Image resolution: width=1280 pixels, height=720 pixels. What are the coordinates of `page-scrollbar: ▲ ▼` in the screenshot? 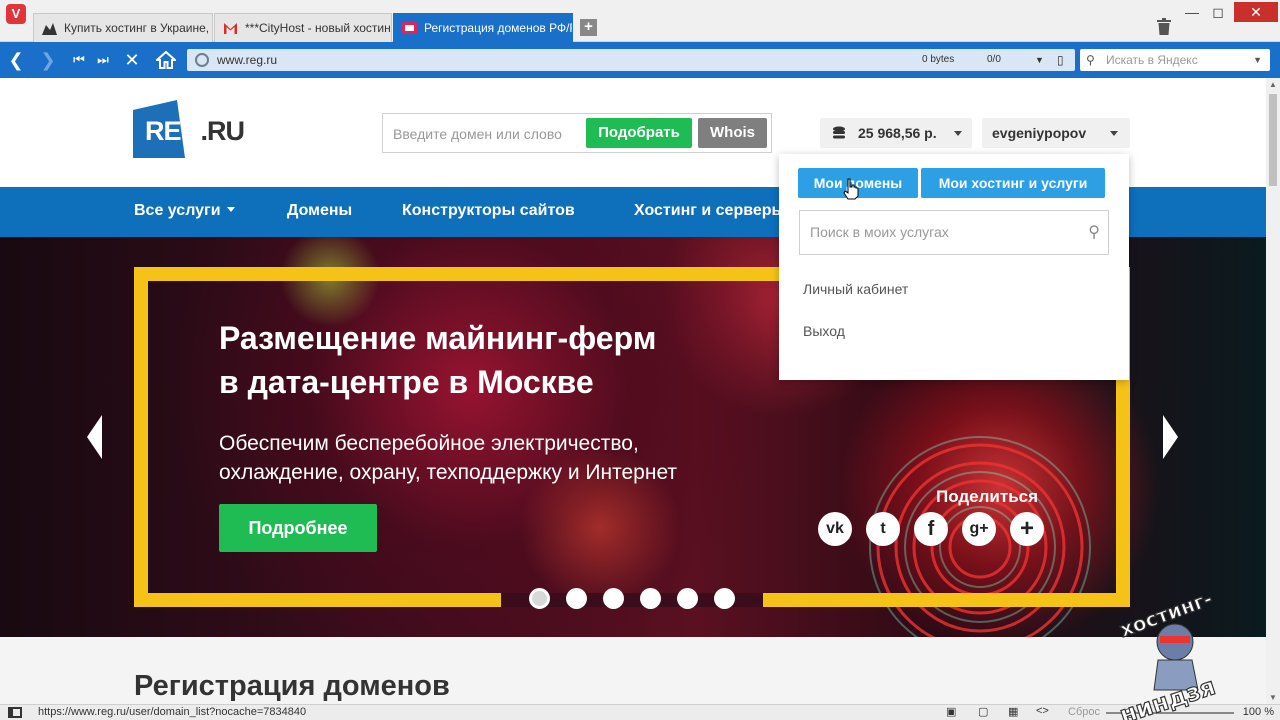 It's located at (1273, 391).